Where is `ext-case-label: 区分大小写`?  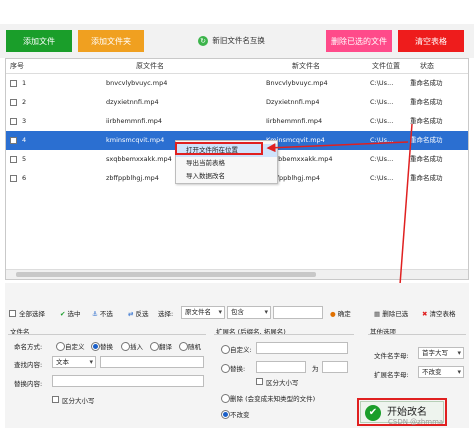 ext-case-label: 区分大小写 is located at coordinates (282, 382).